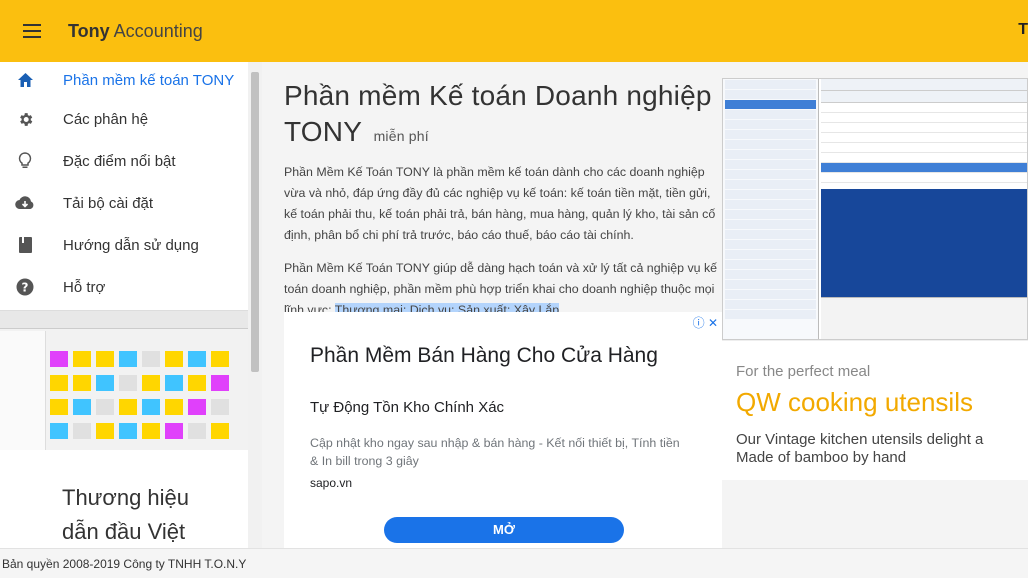 Image resolution: width=1028 pixels, height=578 pixels. I want to click on sidebar-item-label: Các phân hệ, so click(106, 119).